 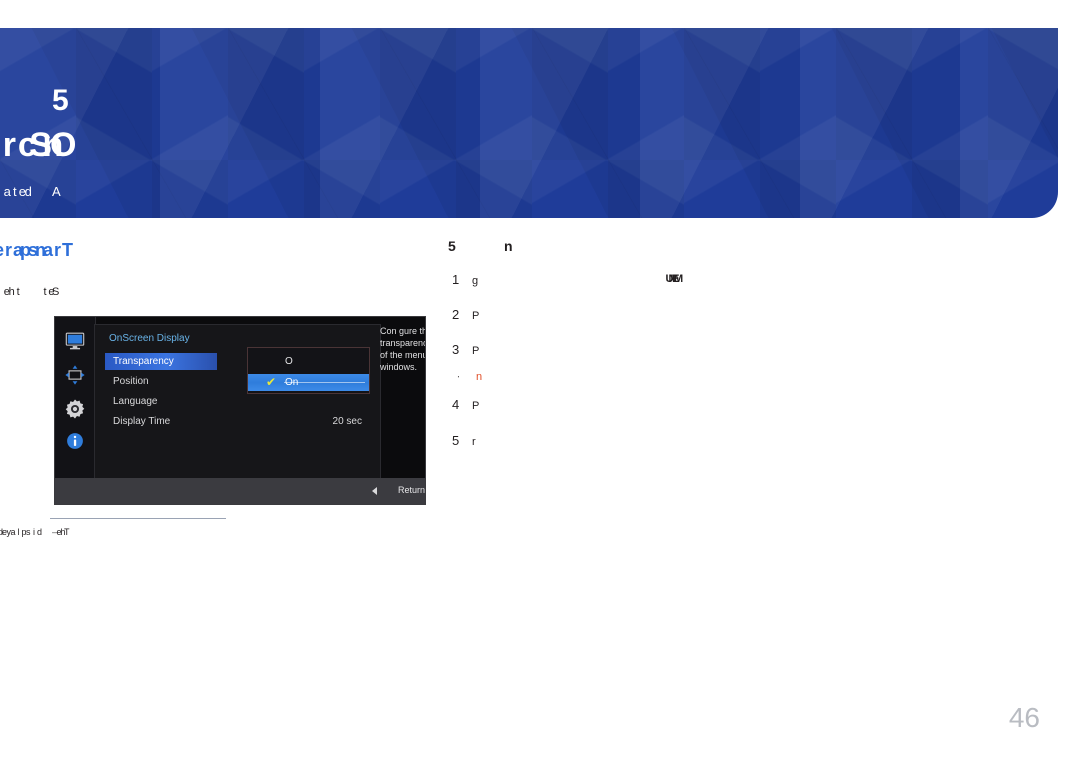 What do you see at coordinates (240, 491) in the screenshot?
I see `osd-bottom-bar: Return` at bounding box center [240, 491].